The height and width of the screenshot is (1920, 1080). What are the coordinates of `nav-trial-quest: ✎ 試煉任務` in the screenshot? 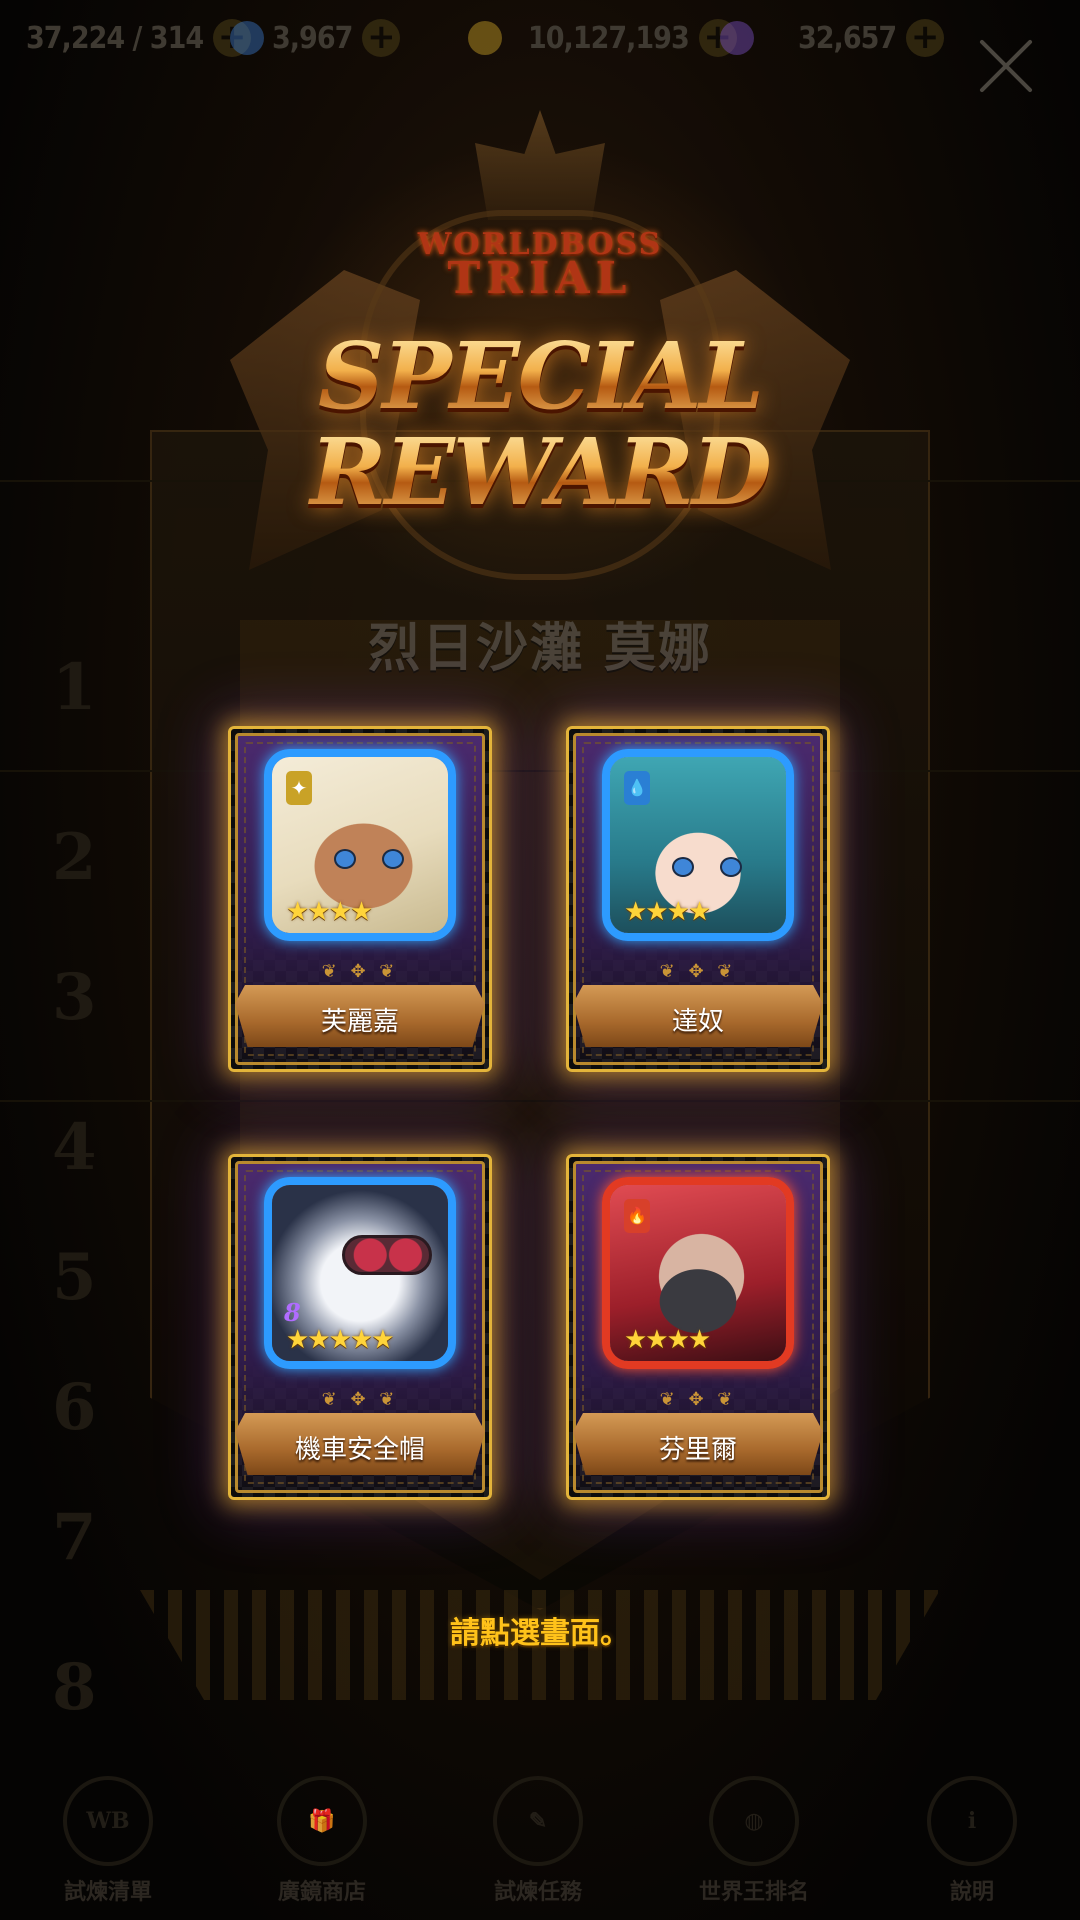 It's located at (538, 1841).